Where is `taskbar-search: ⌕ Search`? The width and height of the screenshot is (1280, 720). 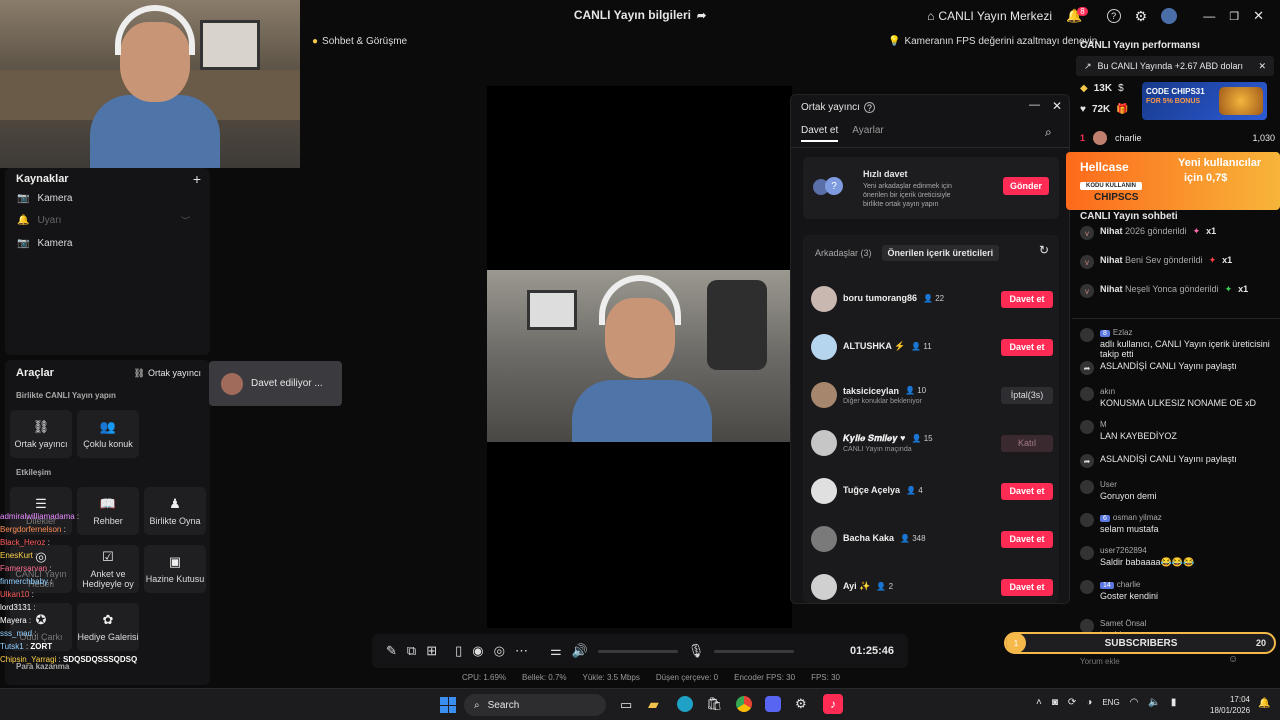 taskbar-search: ⌕ Search is located at coordinates (535, 705).